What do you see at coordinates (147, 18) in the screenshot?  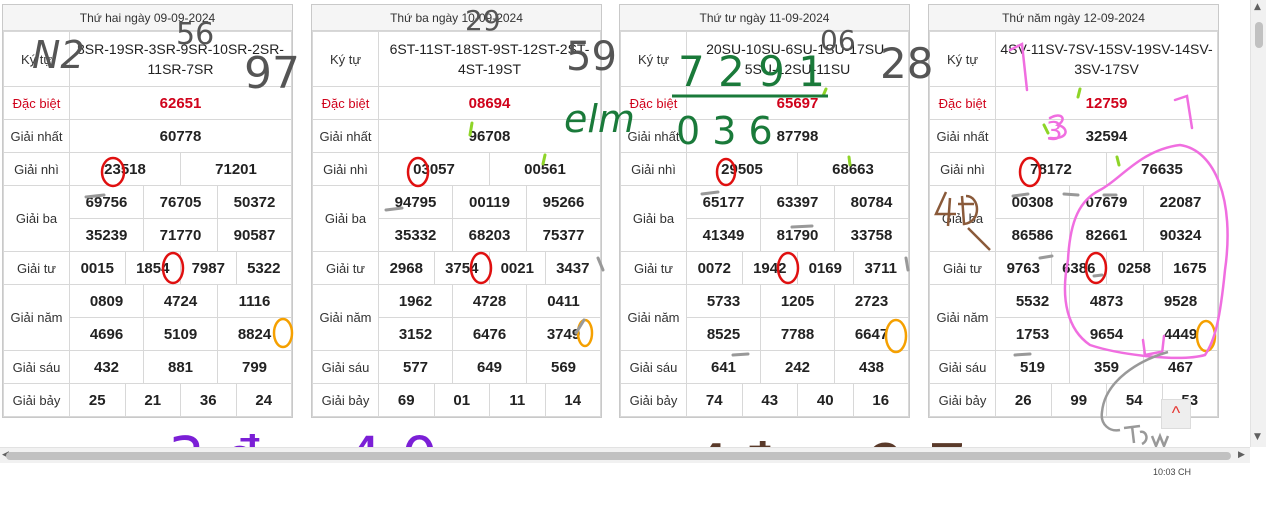 I see `board-date-header: Thứ hai ngày 09-09-2024` at bounding box center [147, 18].